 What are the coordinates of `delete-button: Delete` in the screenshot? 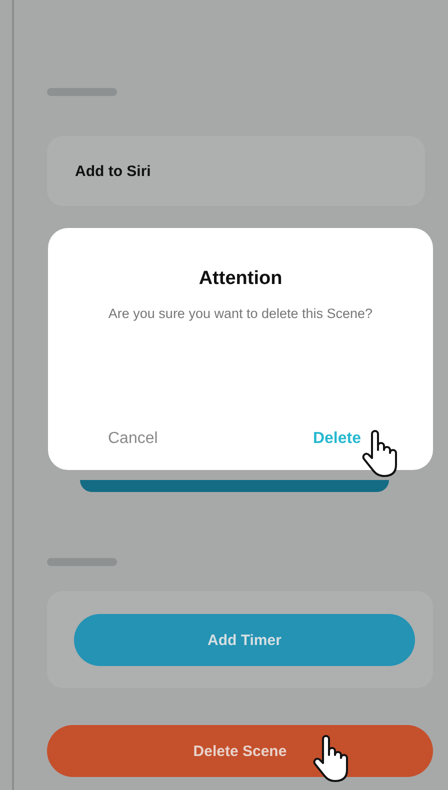 It's located at (336, 439).